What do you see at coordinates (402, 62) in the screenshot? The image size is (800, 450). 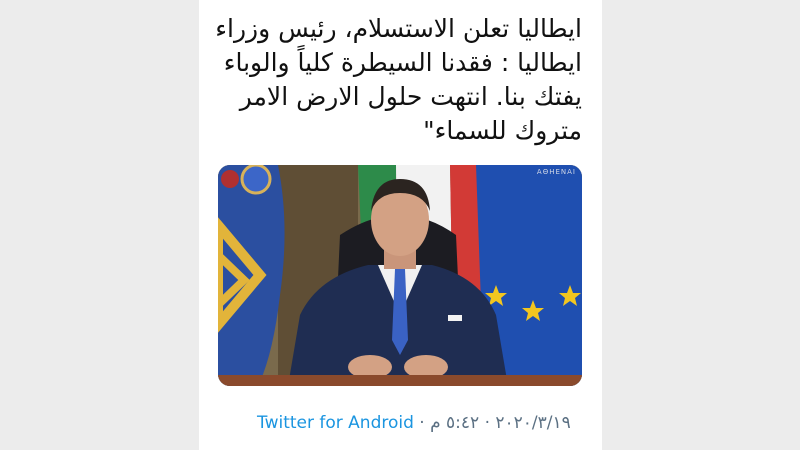 I see `tweet-text-line: ايطاليا : فقدنا السيطرة كلياً والوباء` at bounding box center [402, 62].